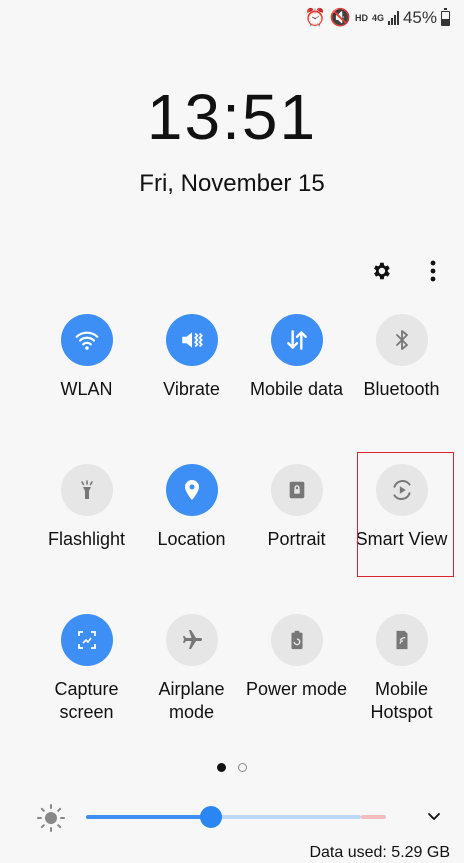  I want to click on brightness-slider, so click(241, 817).